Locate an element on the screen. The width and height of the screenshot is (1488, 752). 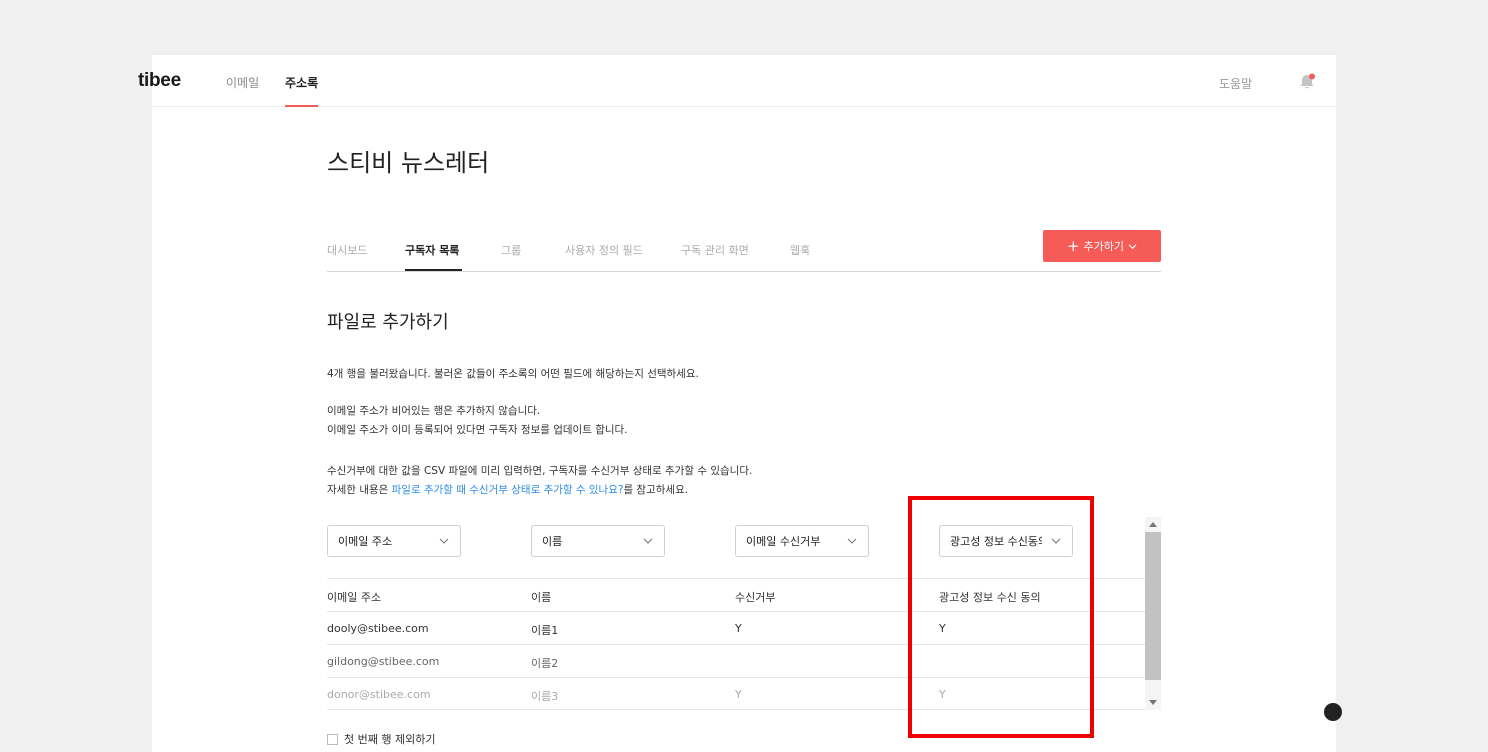
exclude-first-row-label: 첫 번째 행 제외하기 is located at coordinates (390, 739).